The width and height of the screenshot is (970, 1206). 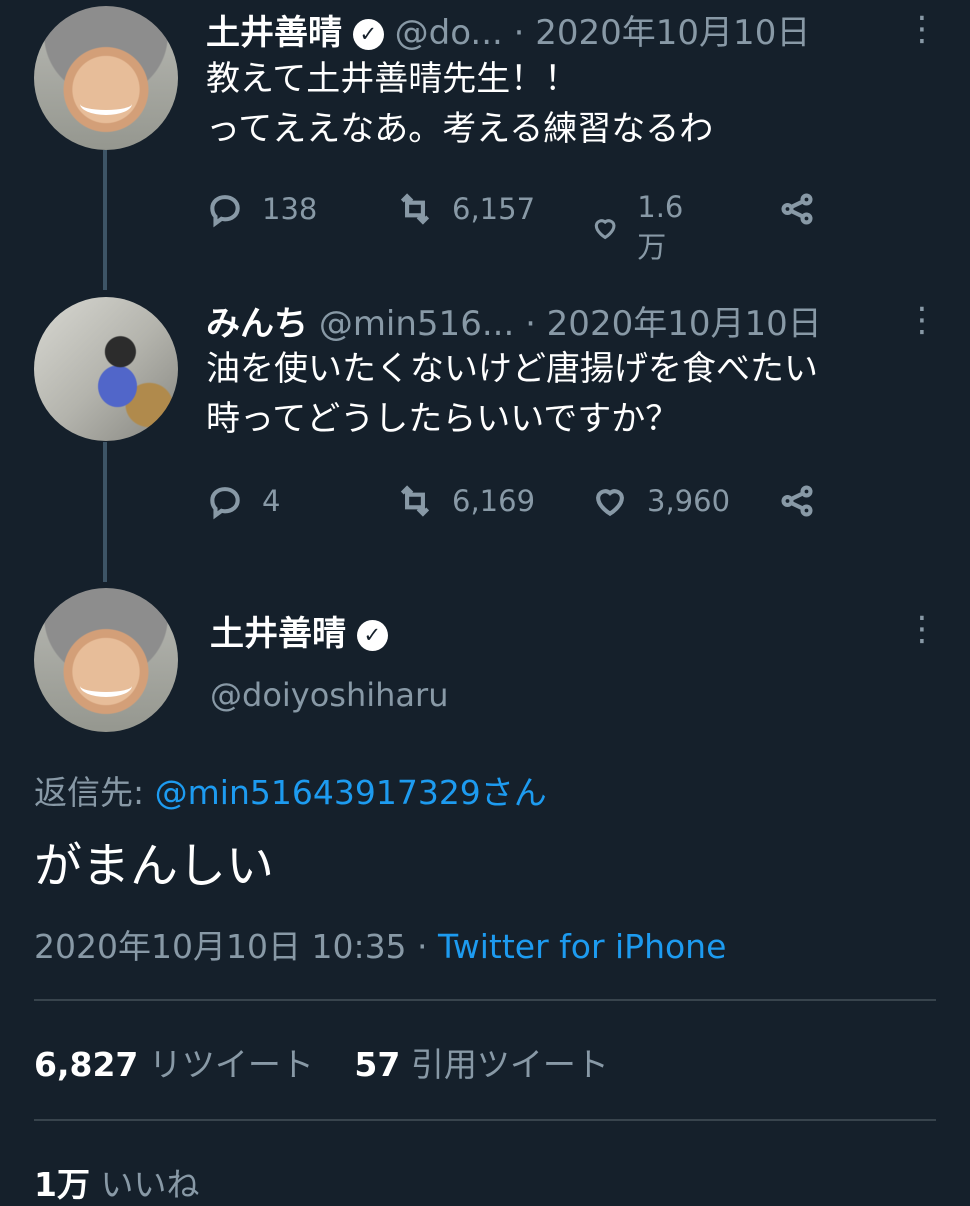 I want to click on retweets-stat: 6,827 リツイート, so click(x=179, y=1064).